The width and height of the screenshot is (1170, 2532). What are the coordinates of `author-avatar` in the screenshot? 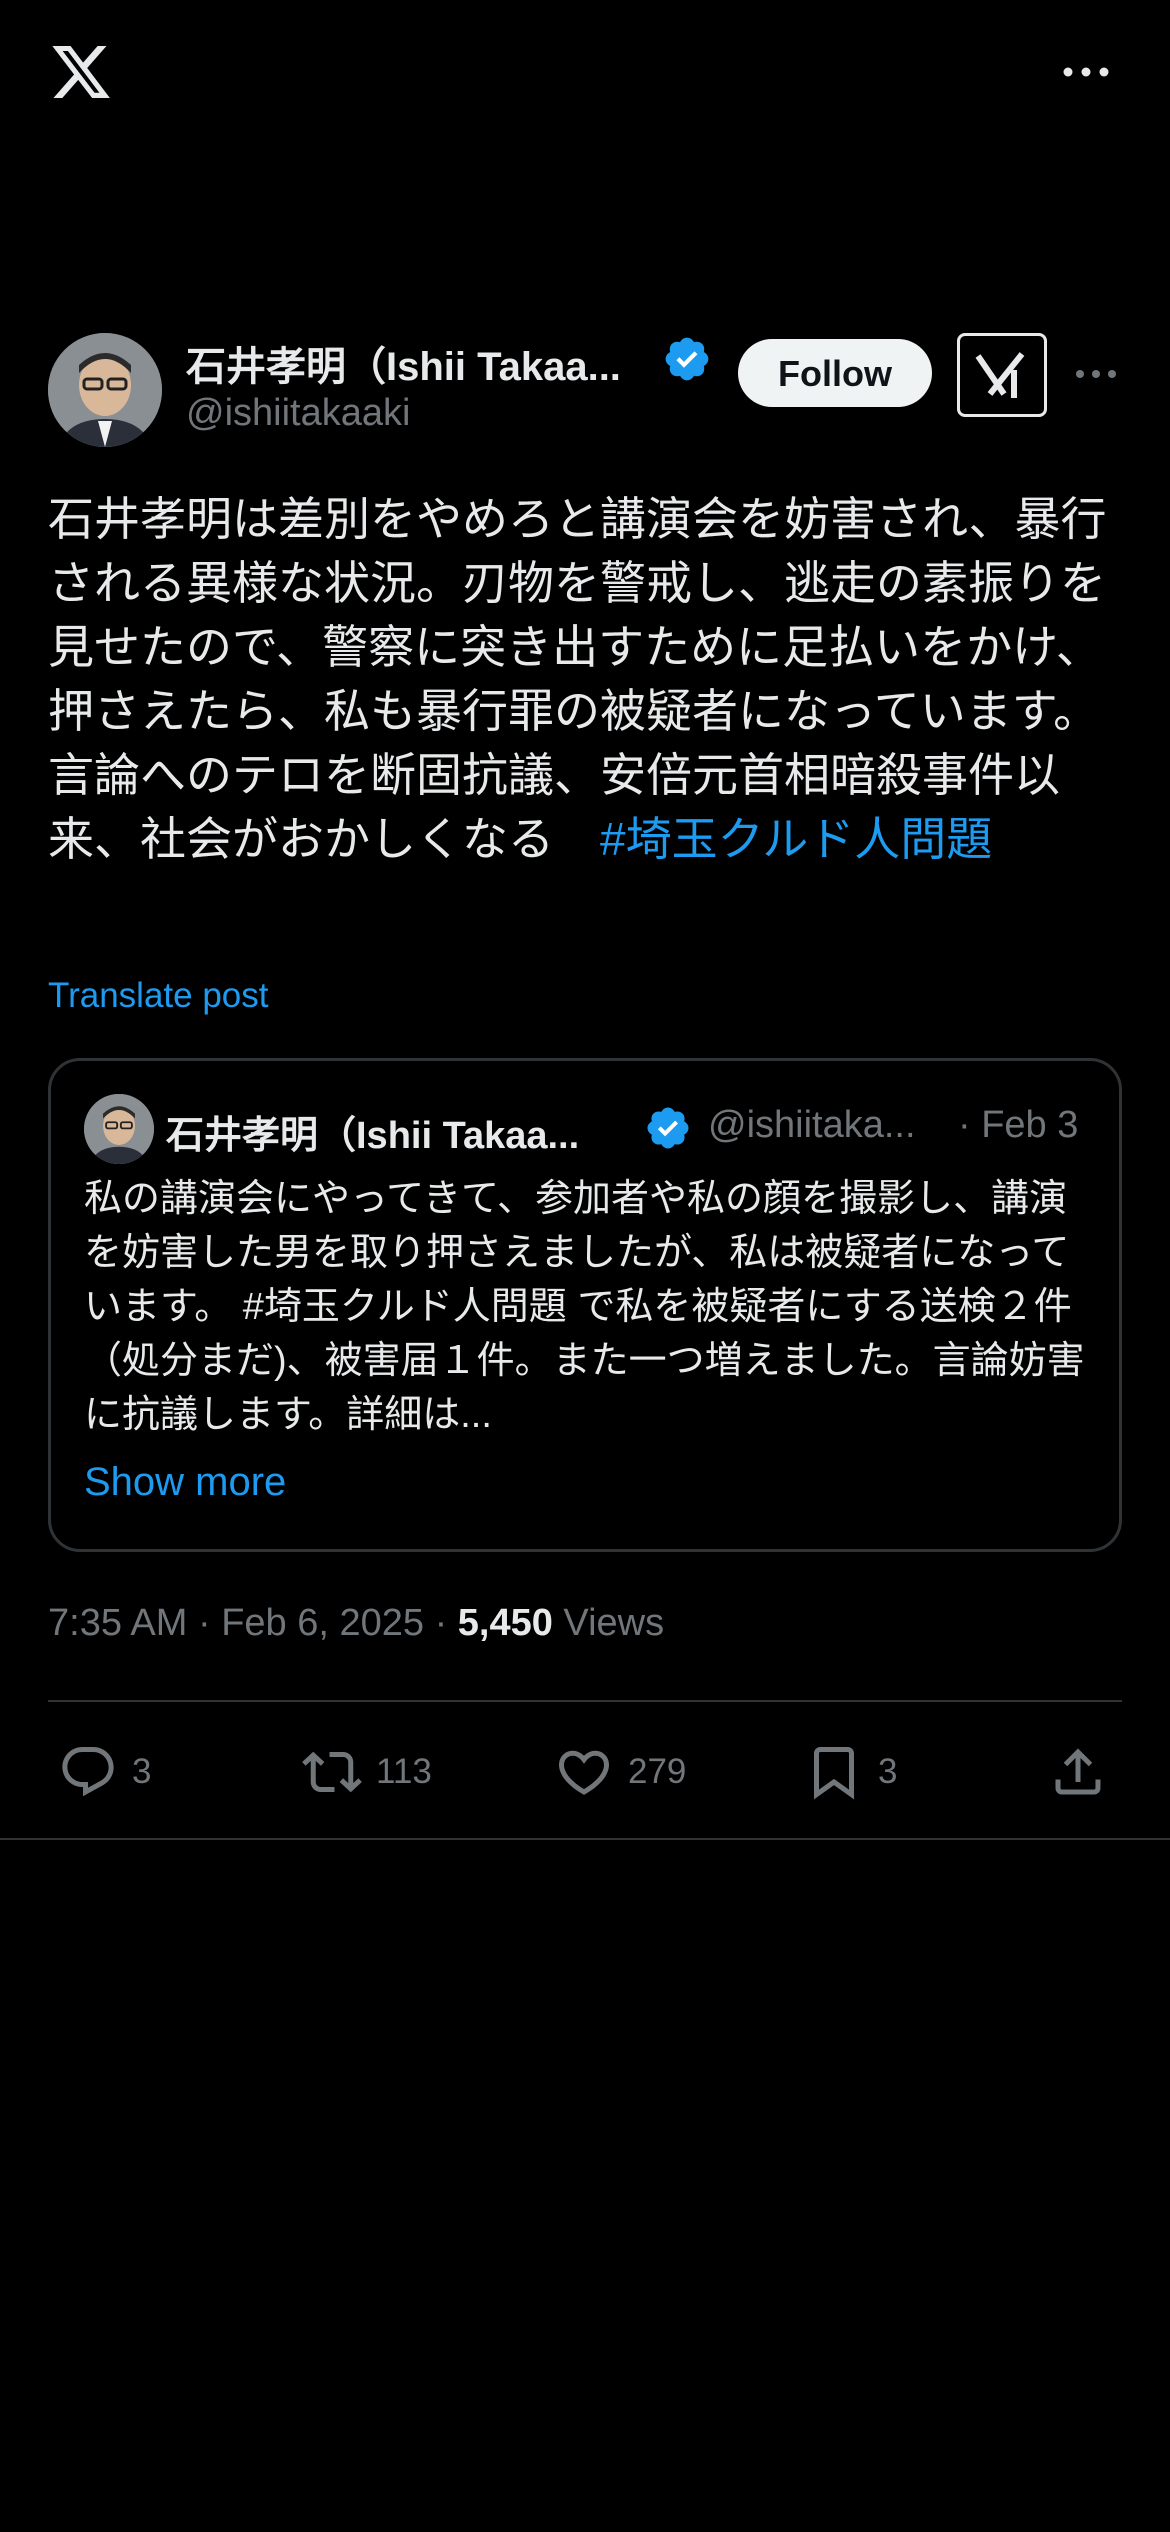 It's located at (105, 390).